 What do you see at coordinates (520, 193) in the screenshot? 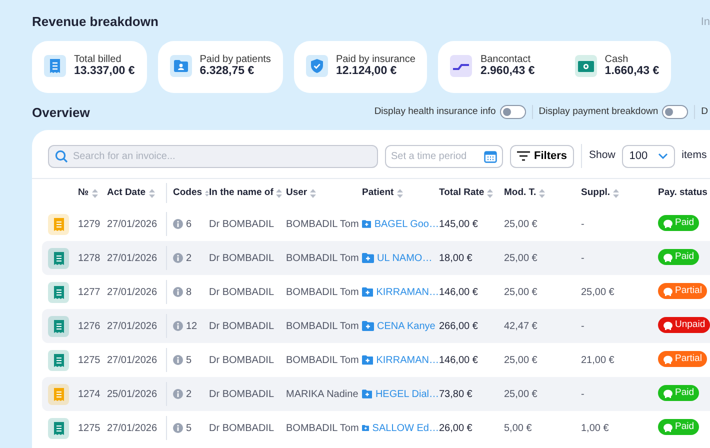
I see `column-header: Mod. T.` at bounding box center [520, 193].